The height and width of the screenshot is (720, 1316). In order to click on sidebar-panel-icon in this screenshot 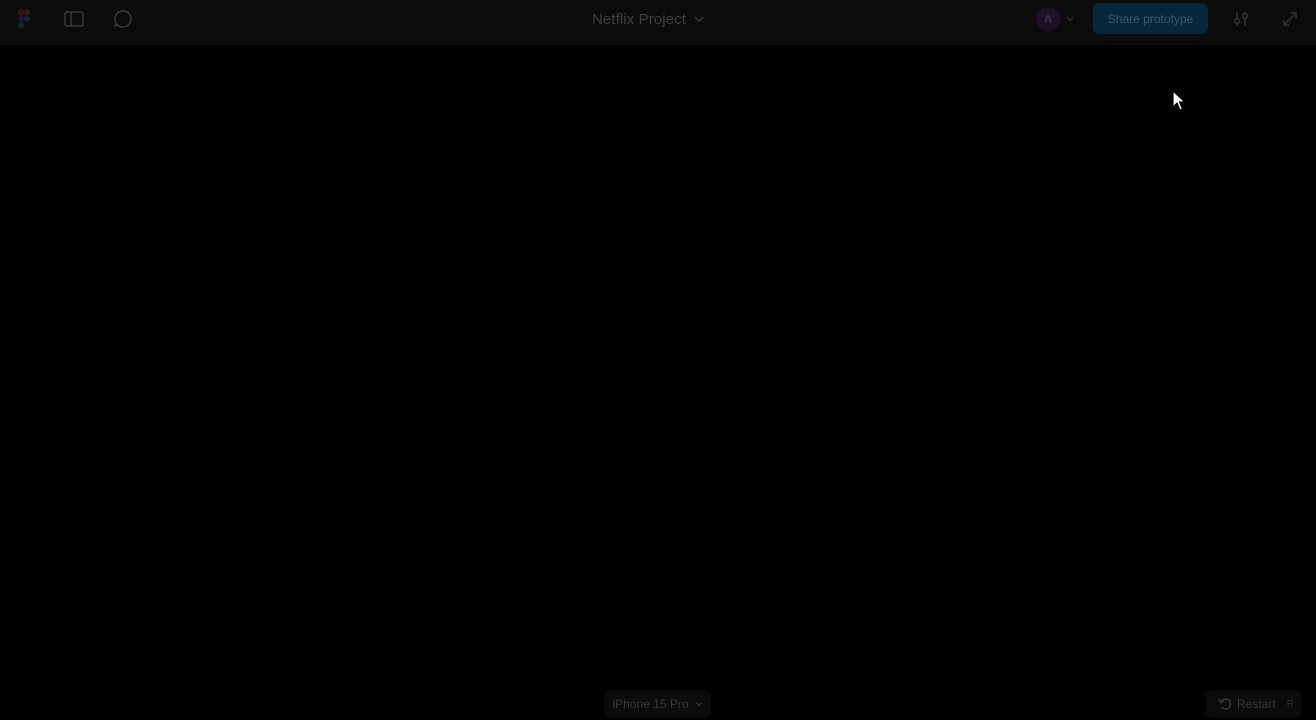, I will do `click(74, 19)`.